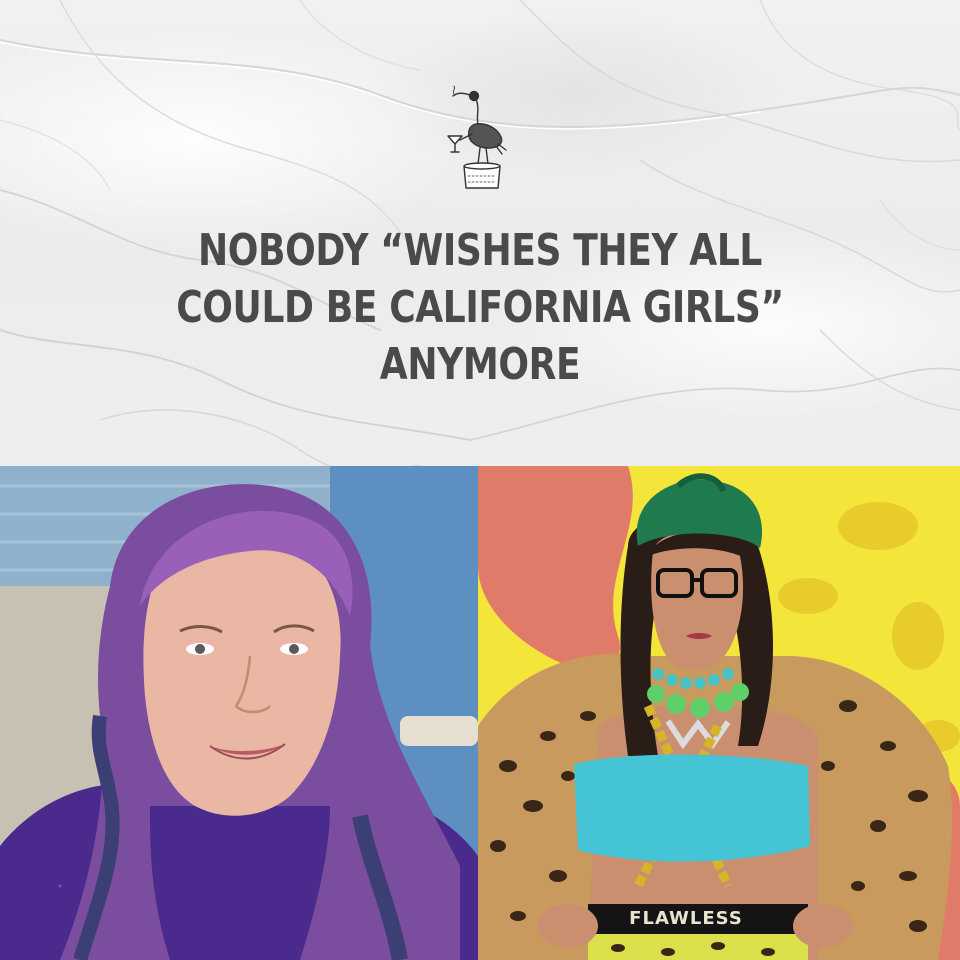 This screenshot has width=960, height=960. I want to click on headline-line-2: COULD BE CALIFORNIA GIRLS”, so click(480, 307).